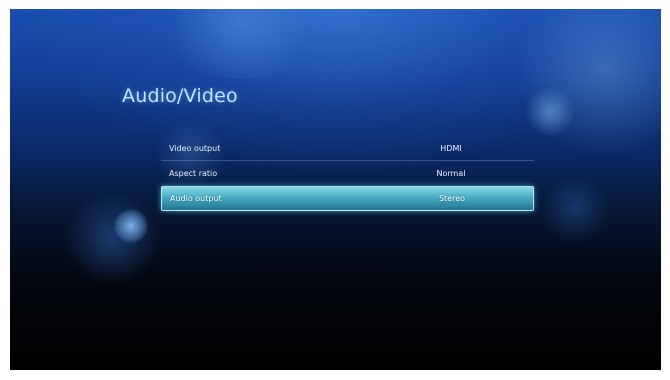 The image size is (670, 380). I want to click on setting-label: Audio output, so click(196, 198).